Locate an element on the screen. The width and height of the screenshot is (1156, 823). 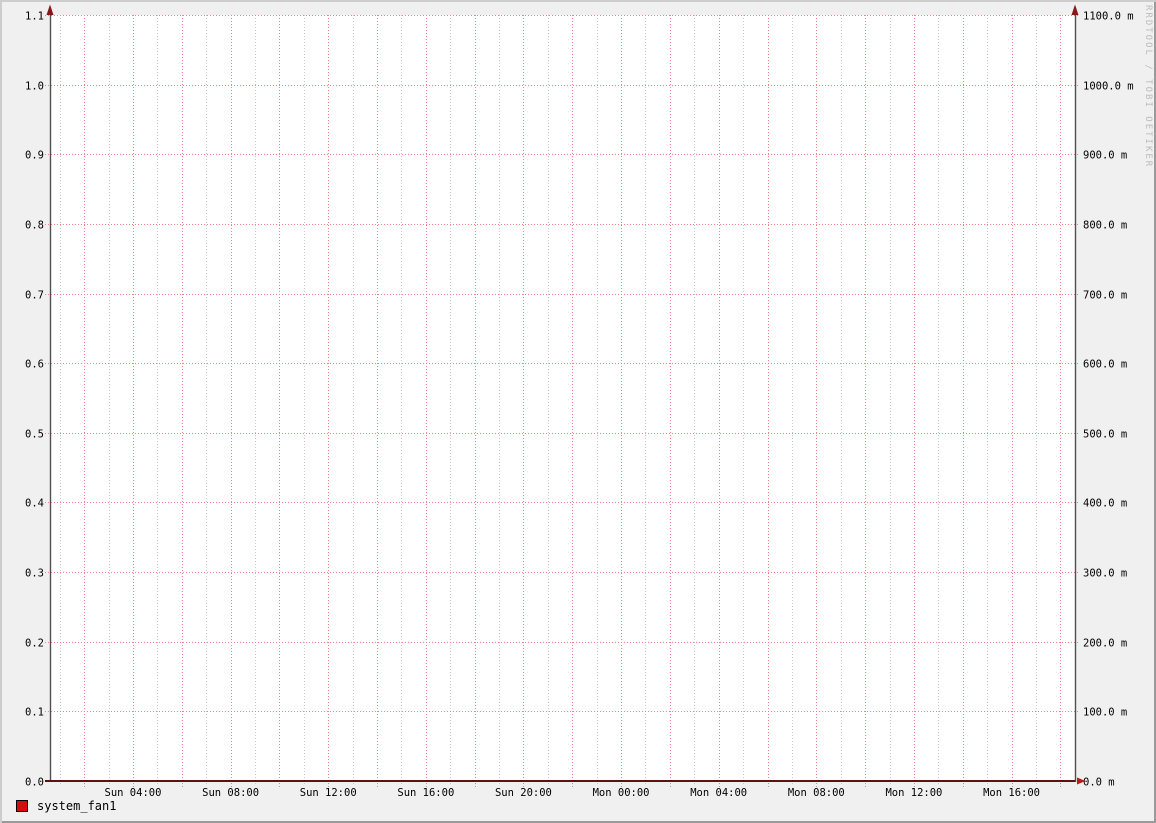
y-right-tick-label: 300.0 m is located at coordinates (1105, 574).